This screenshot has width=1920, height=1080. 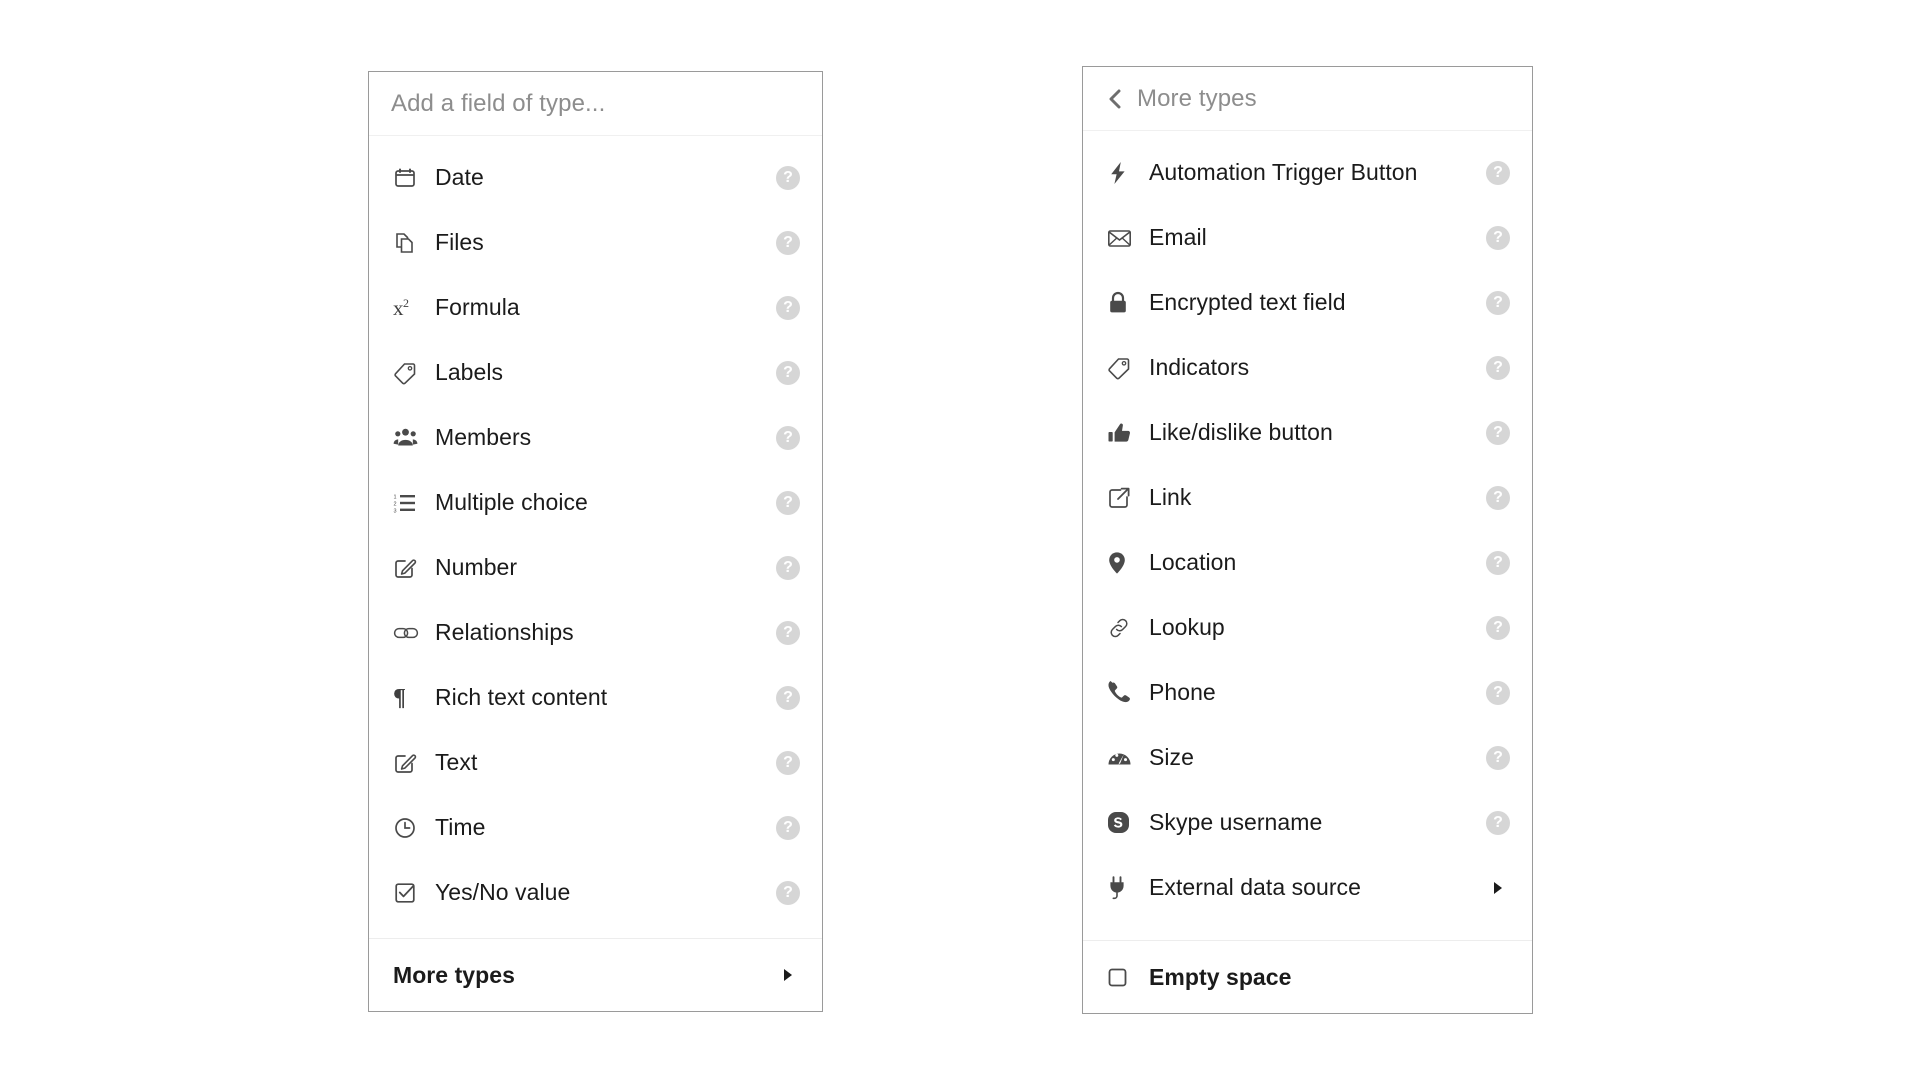 I want to click on menu-item-date: Date?, so click(x=595, y=177).